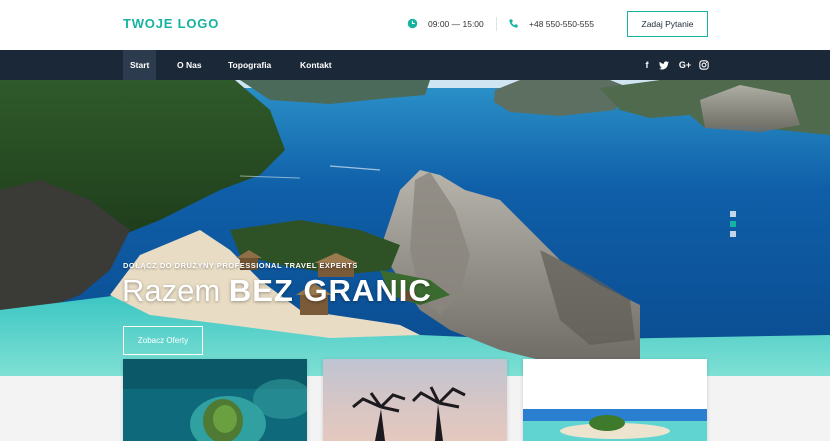  I want to click on palm-trees-sunset-photo, so click(415, 400).